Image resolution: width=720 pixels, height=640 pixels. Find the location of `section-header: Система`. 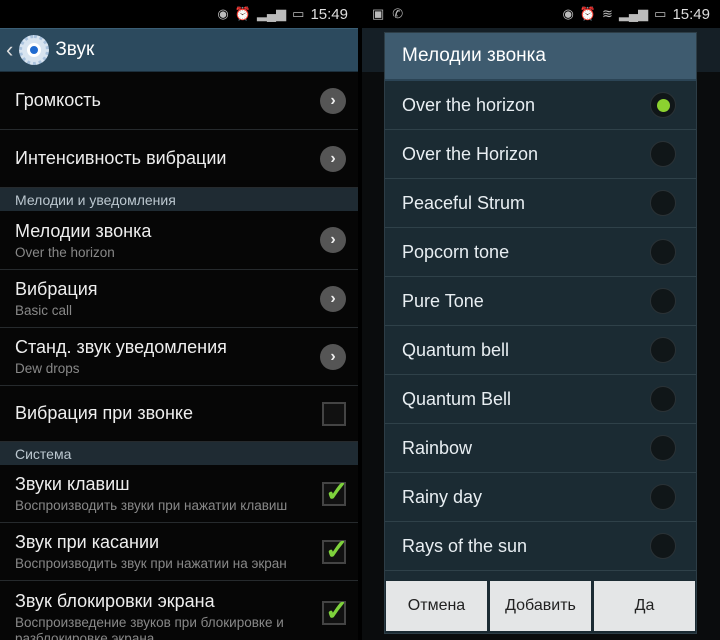

section-header: Система is located at coordinates (179, 453).